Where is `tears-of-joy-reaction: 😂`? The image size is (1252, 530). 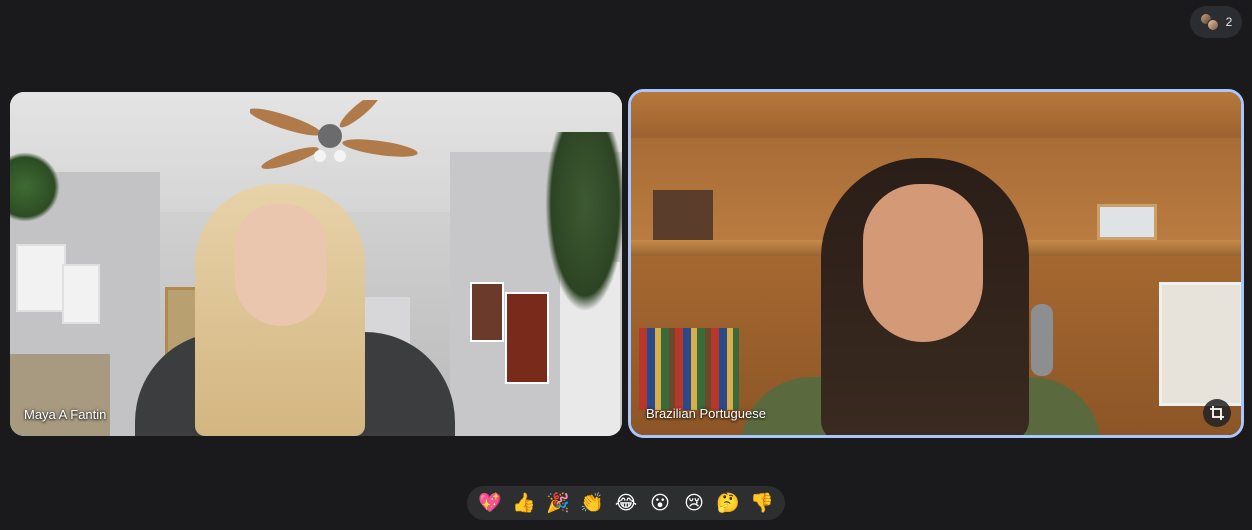
tears-of-joy-reaction: 😂 is located at coordinates (626, 503).